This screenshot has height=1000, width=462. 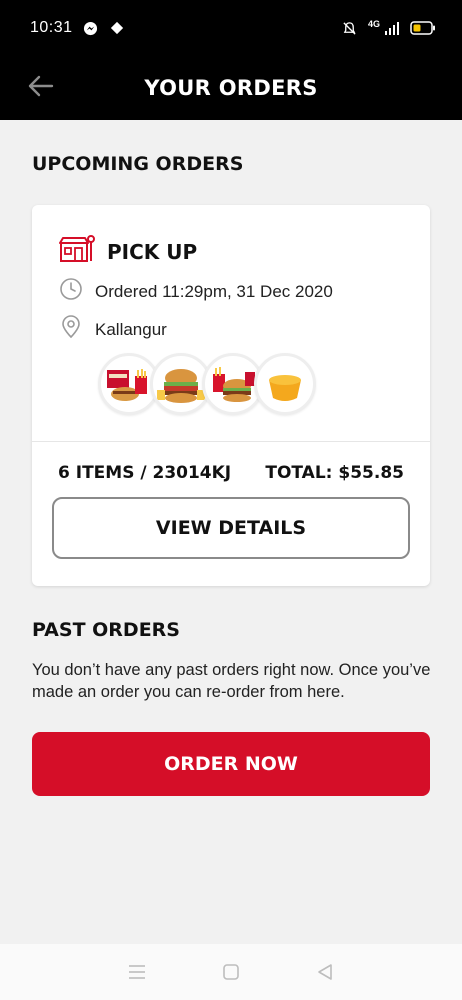 What do you see at coordinates (392, 28) in the screenshot?
I see `signal-icon` at bounding box center [392, 28].